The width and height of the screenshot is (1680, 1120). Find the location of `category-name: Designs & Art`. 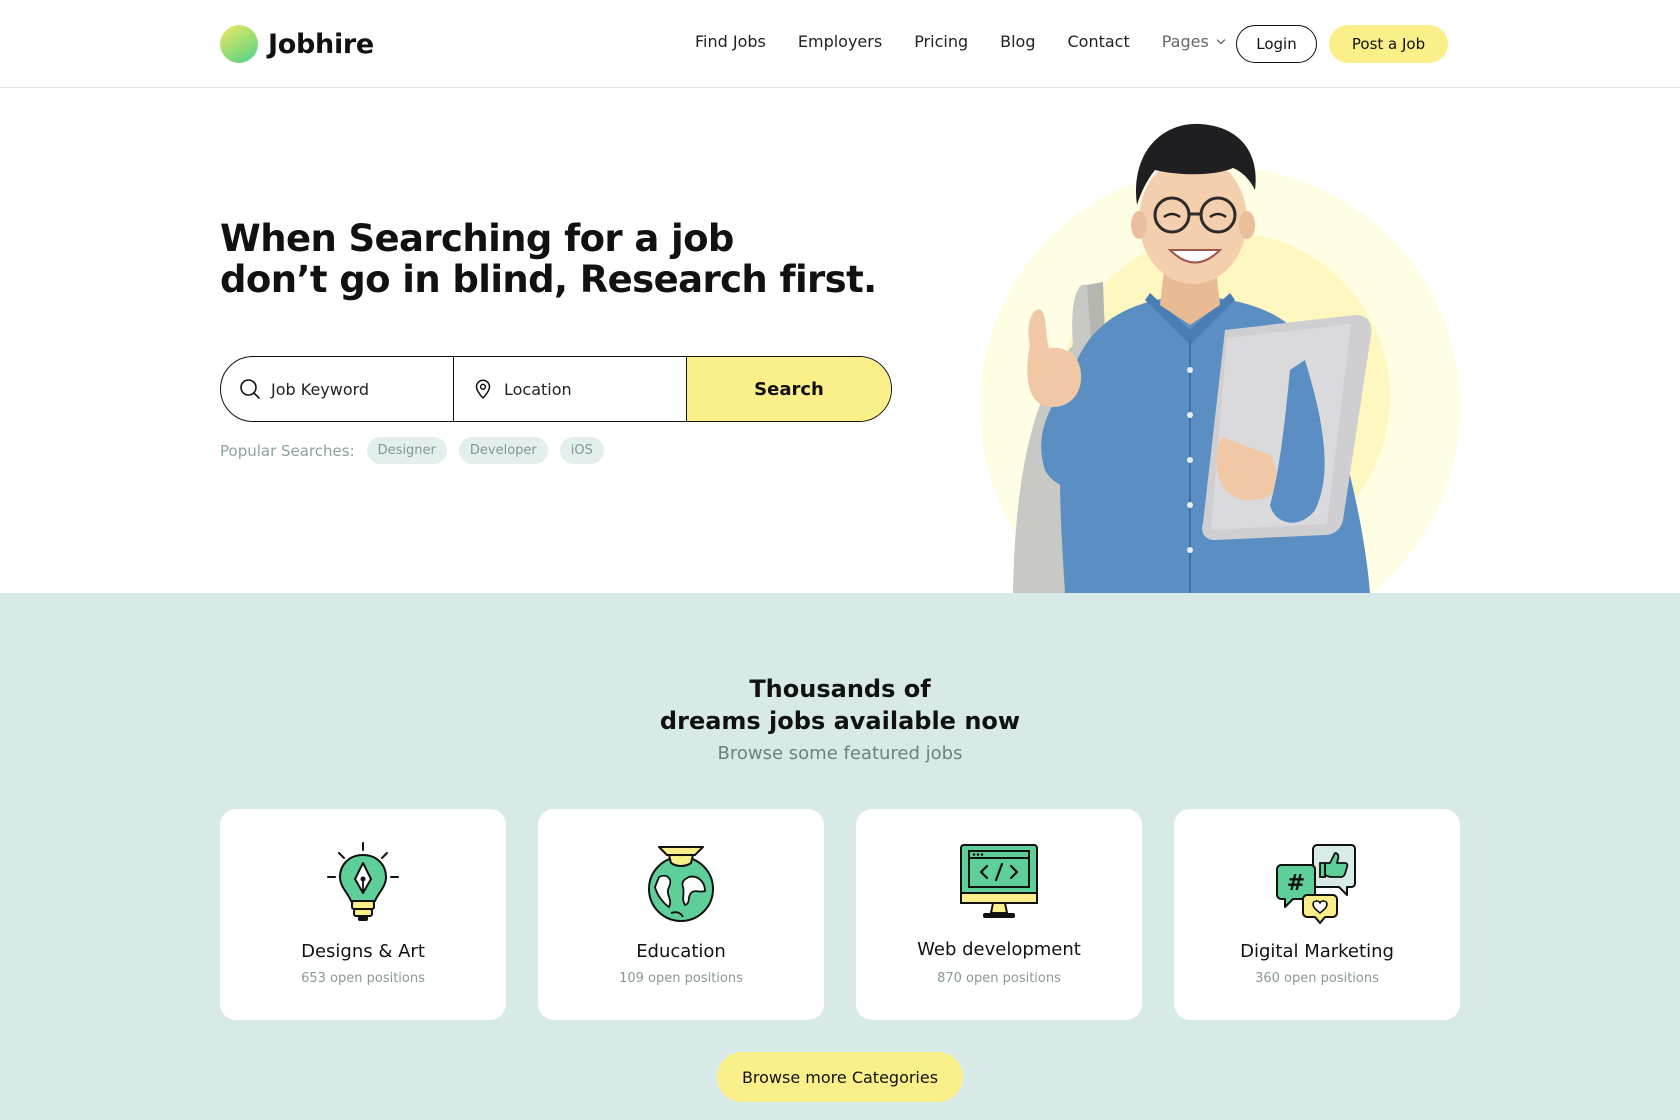

category-name: Designs & Art is located at coordinates (363, 951).